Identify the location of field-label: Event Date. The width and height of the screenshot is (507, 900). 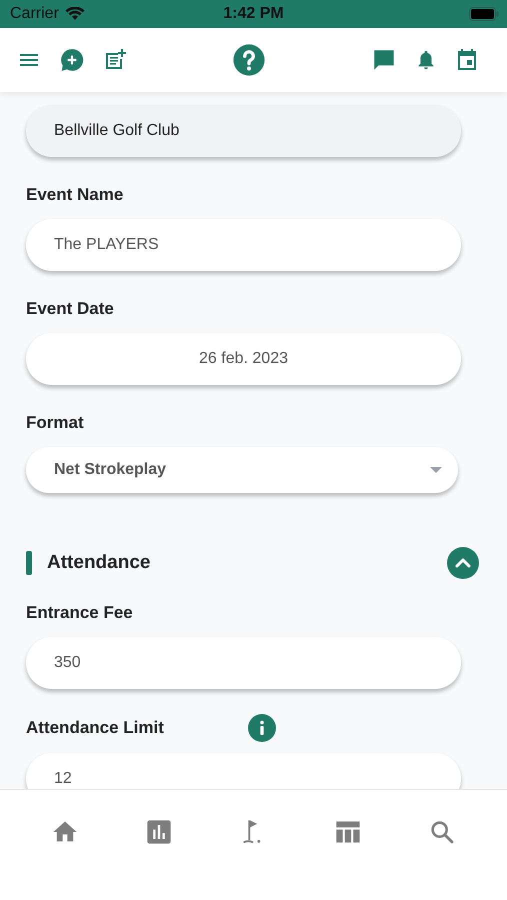
(70, 309).